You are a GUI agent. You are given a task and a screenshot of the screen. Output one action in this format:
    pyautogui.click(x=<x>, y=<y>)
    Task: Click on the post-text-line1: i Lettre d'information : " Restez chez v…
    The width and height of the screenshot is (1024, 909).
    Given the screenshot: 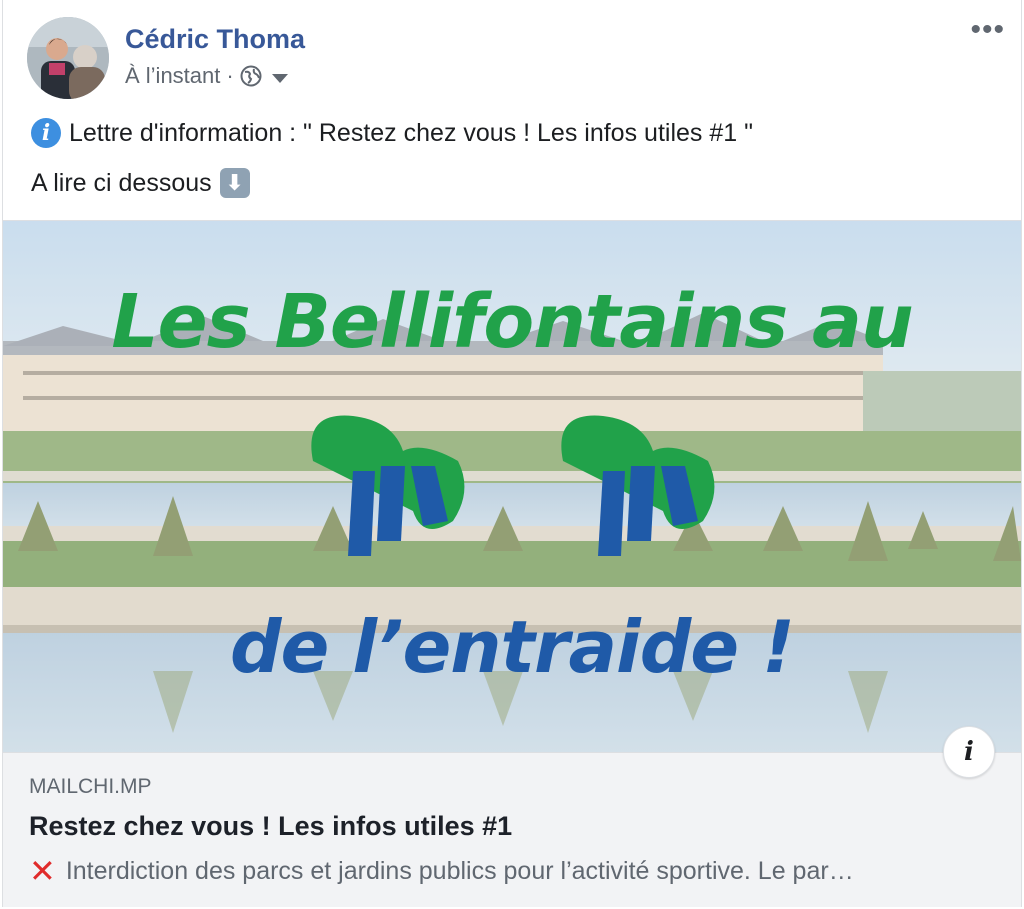 What is the action you would take?
    pyautogui.click(x=392, y=133)
    